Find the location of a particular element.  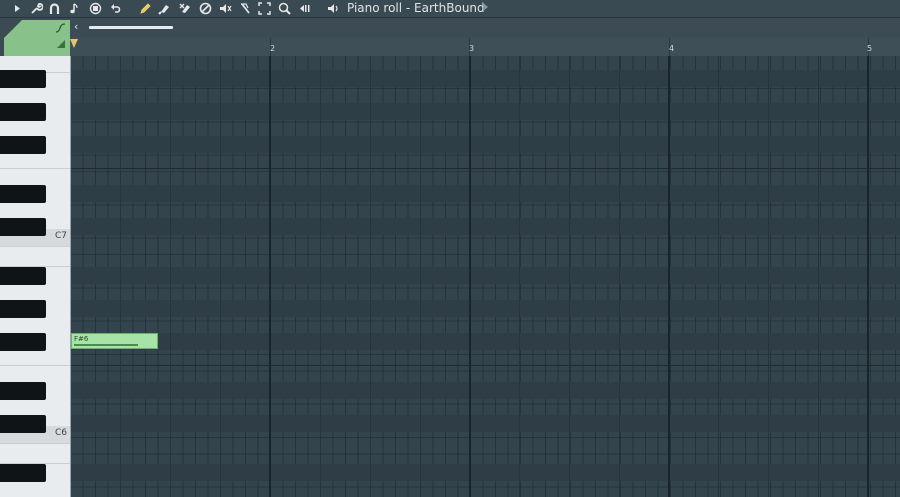

menu-arrow-icon is located at coordinates (17, 8).